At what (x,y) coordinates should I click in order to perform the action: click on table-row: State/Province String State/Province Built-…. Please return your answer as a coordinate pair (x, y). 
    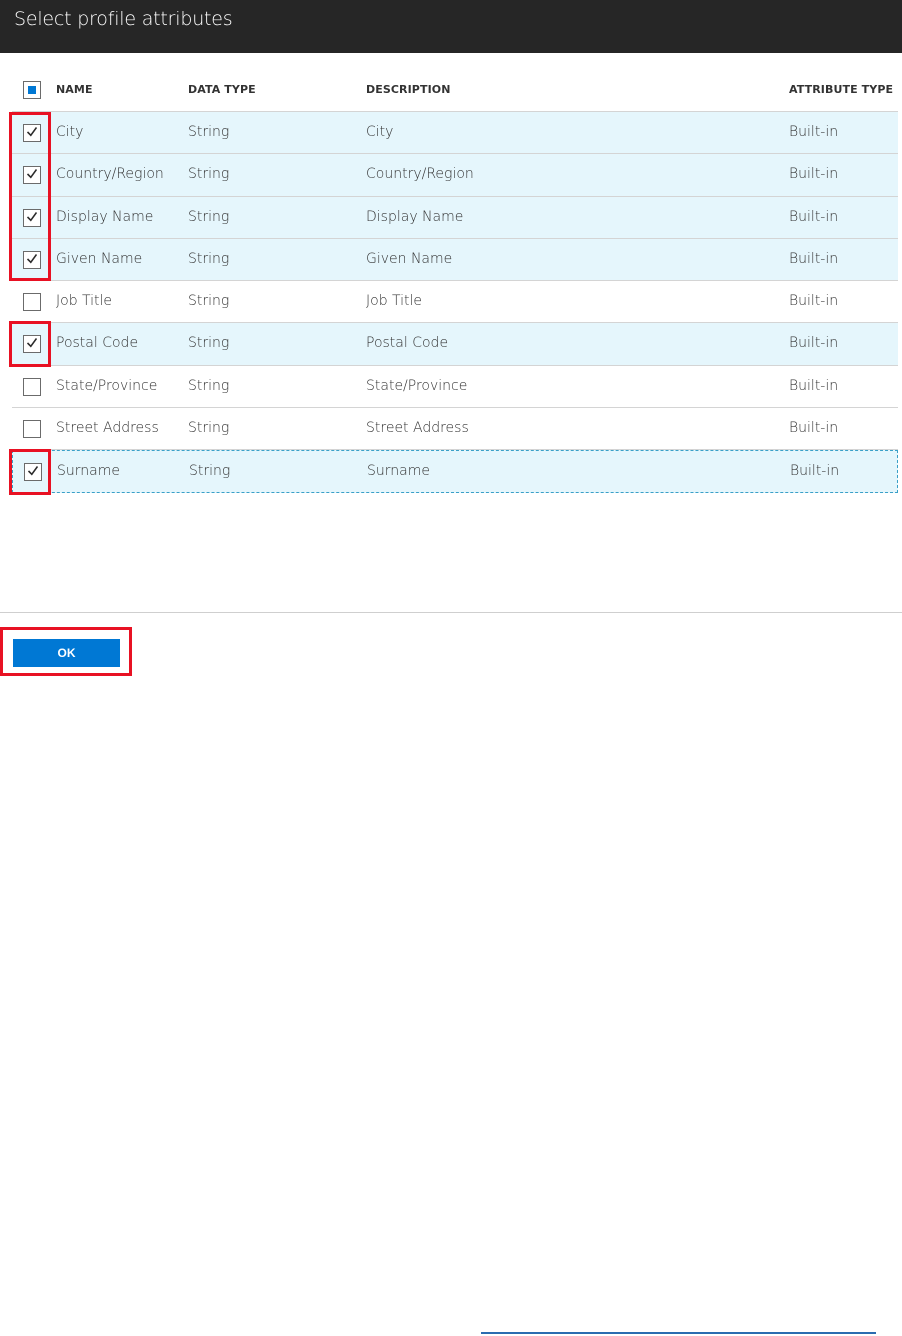
    Looking at the image, I should click on (455, 387).